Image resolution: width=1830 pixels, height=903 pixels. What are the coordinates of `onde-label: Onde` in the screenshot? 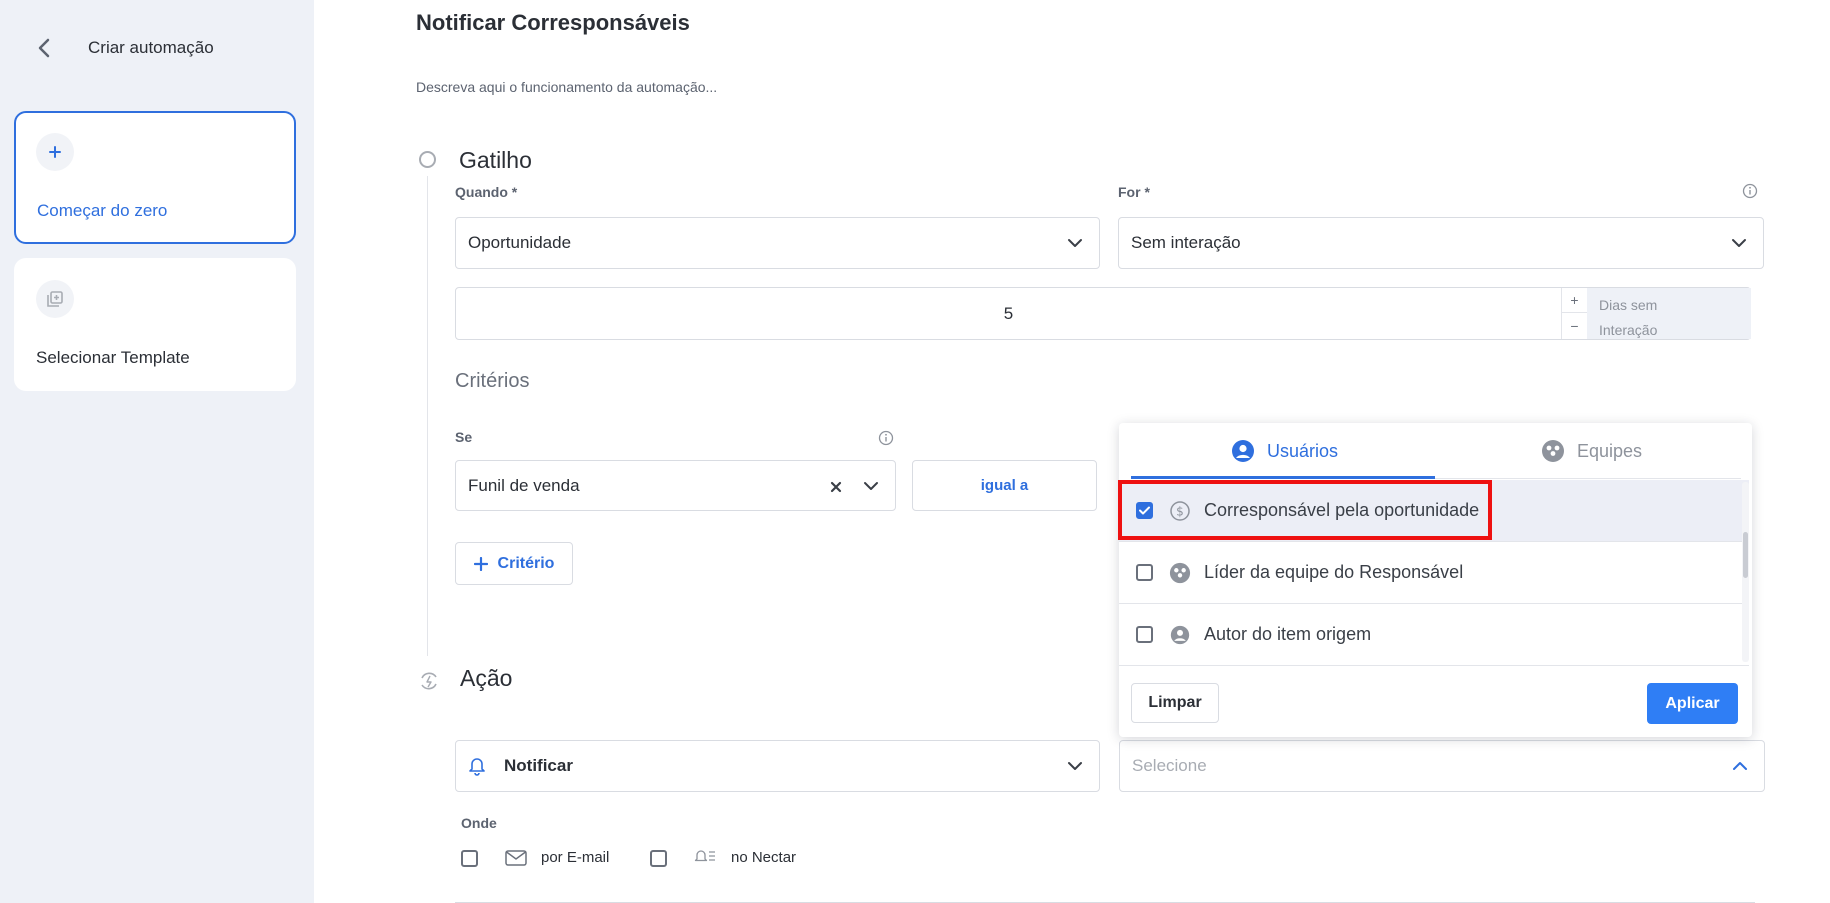 It's located at (479, 823).